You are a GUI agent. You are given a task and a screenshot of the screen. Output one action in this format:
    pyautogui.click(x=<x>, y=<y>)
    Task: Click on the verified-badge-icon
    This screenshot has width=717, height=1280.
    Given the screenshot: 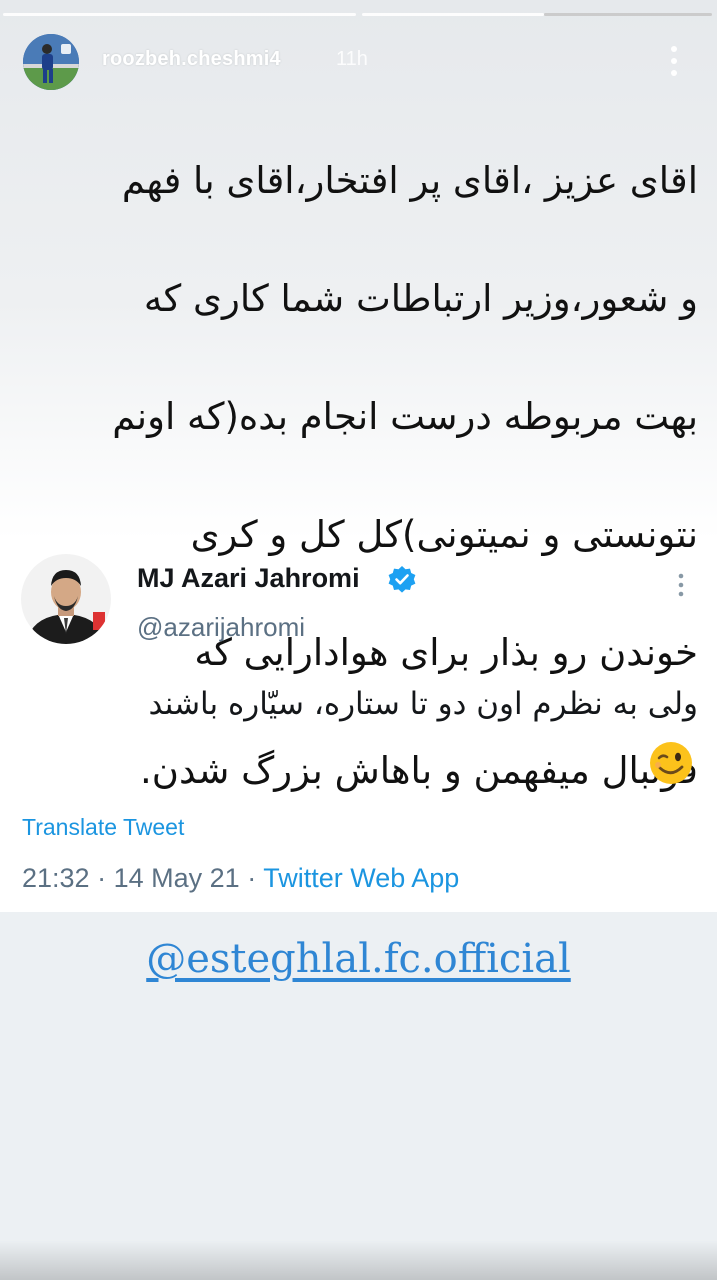 What is the action you would take?
    pyautogui.click(x=402, y=580)
    